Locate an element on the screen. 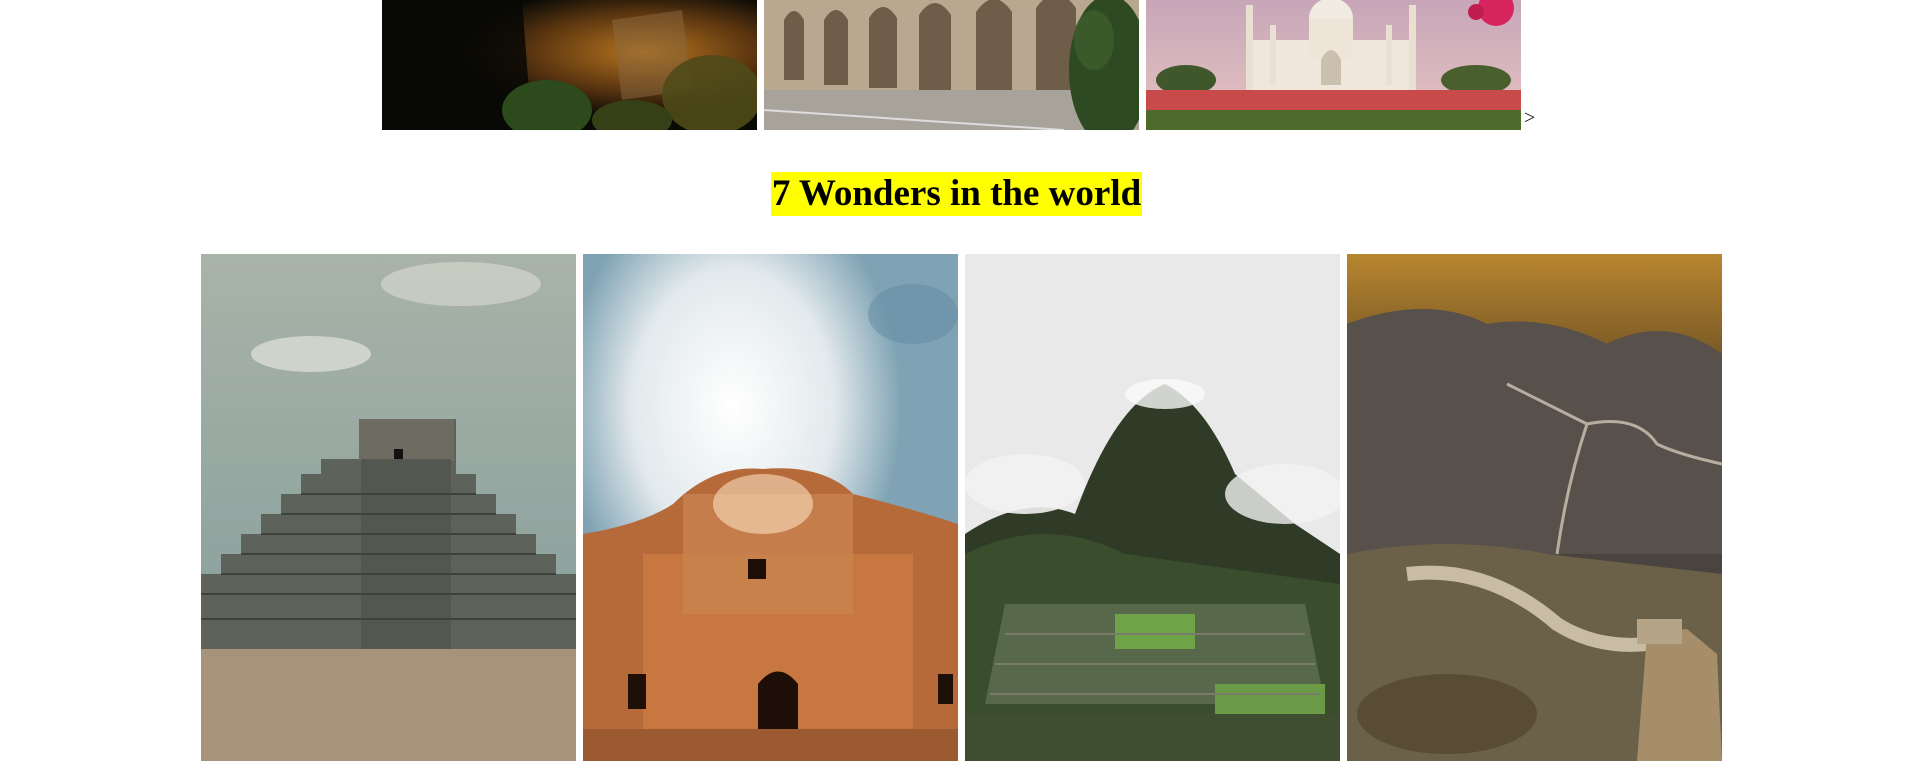  gallery-image-chichen-itza is located at coordinates (388, 507).